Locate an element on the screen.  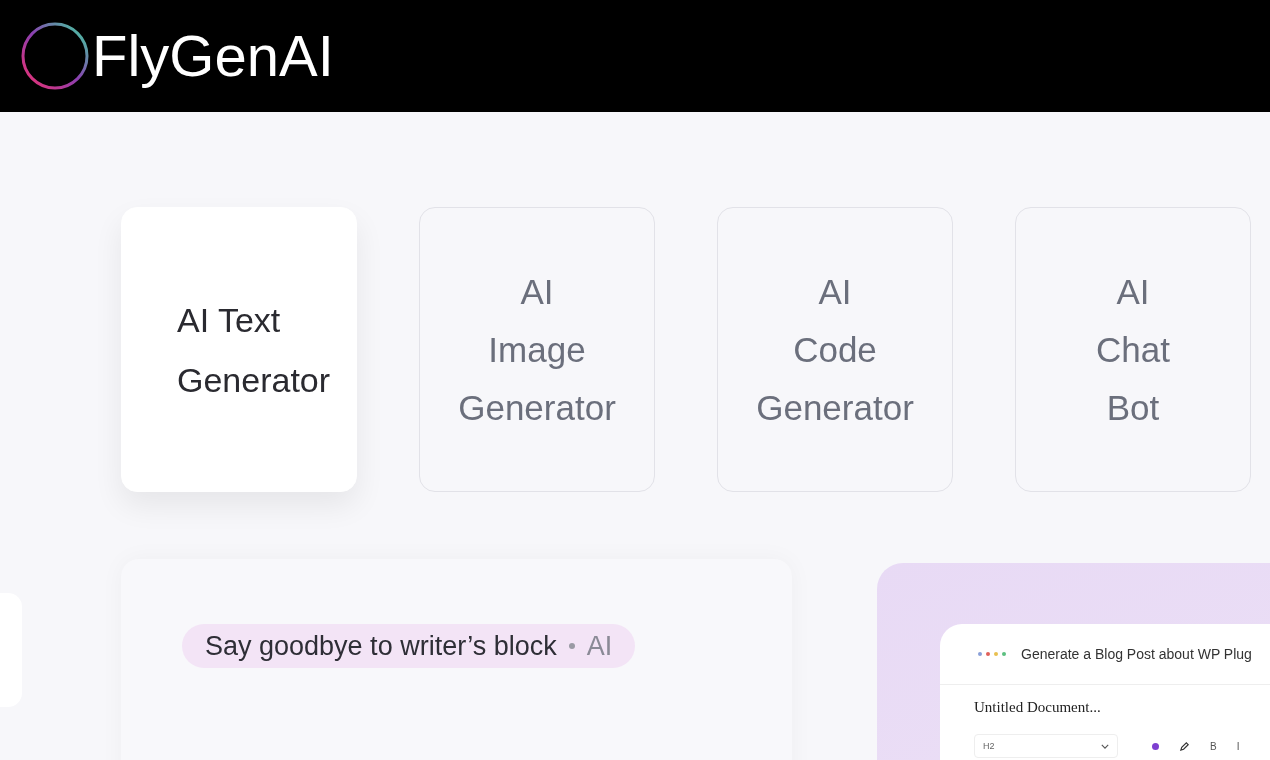
heading-select: H2 is located at coordinates (1046, 746).